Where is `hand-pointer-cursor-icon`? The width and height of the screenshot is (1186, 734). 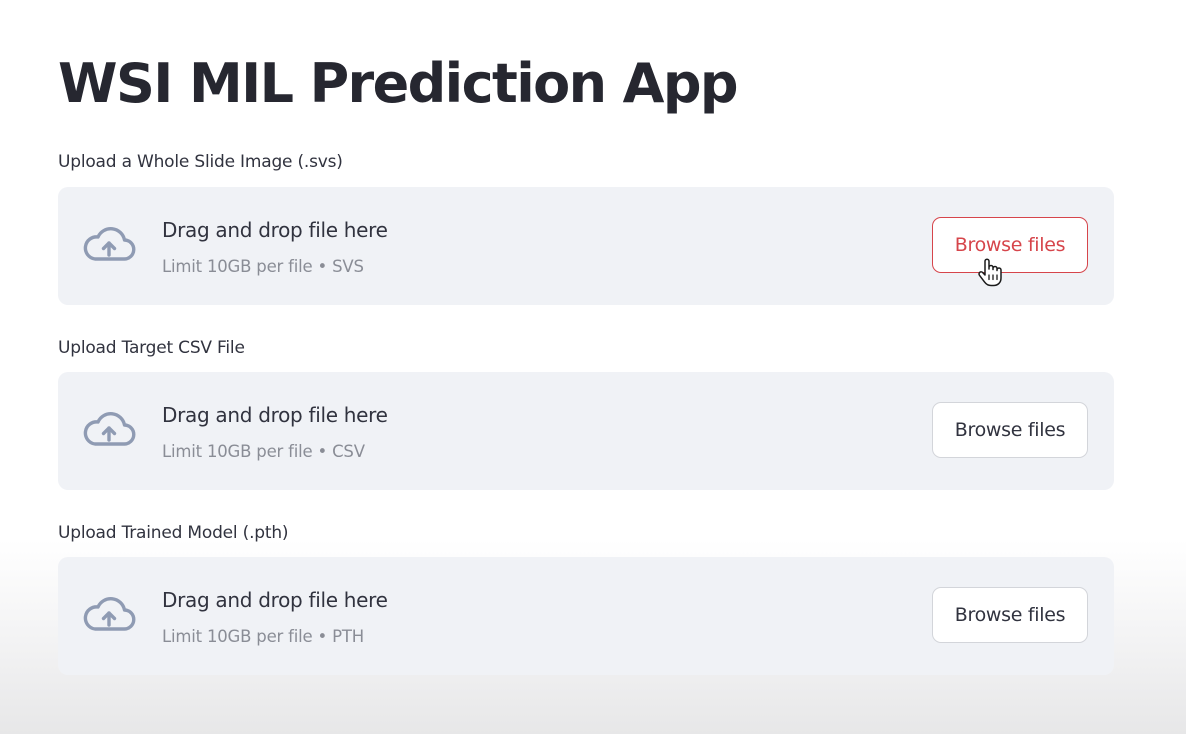
hand-pointer-cursor-icon is located at coordinates (990, 272).